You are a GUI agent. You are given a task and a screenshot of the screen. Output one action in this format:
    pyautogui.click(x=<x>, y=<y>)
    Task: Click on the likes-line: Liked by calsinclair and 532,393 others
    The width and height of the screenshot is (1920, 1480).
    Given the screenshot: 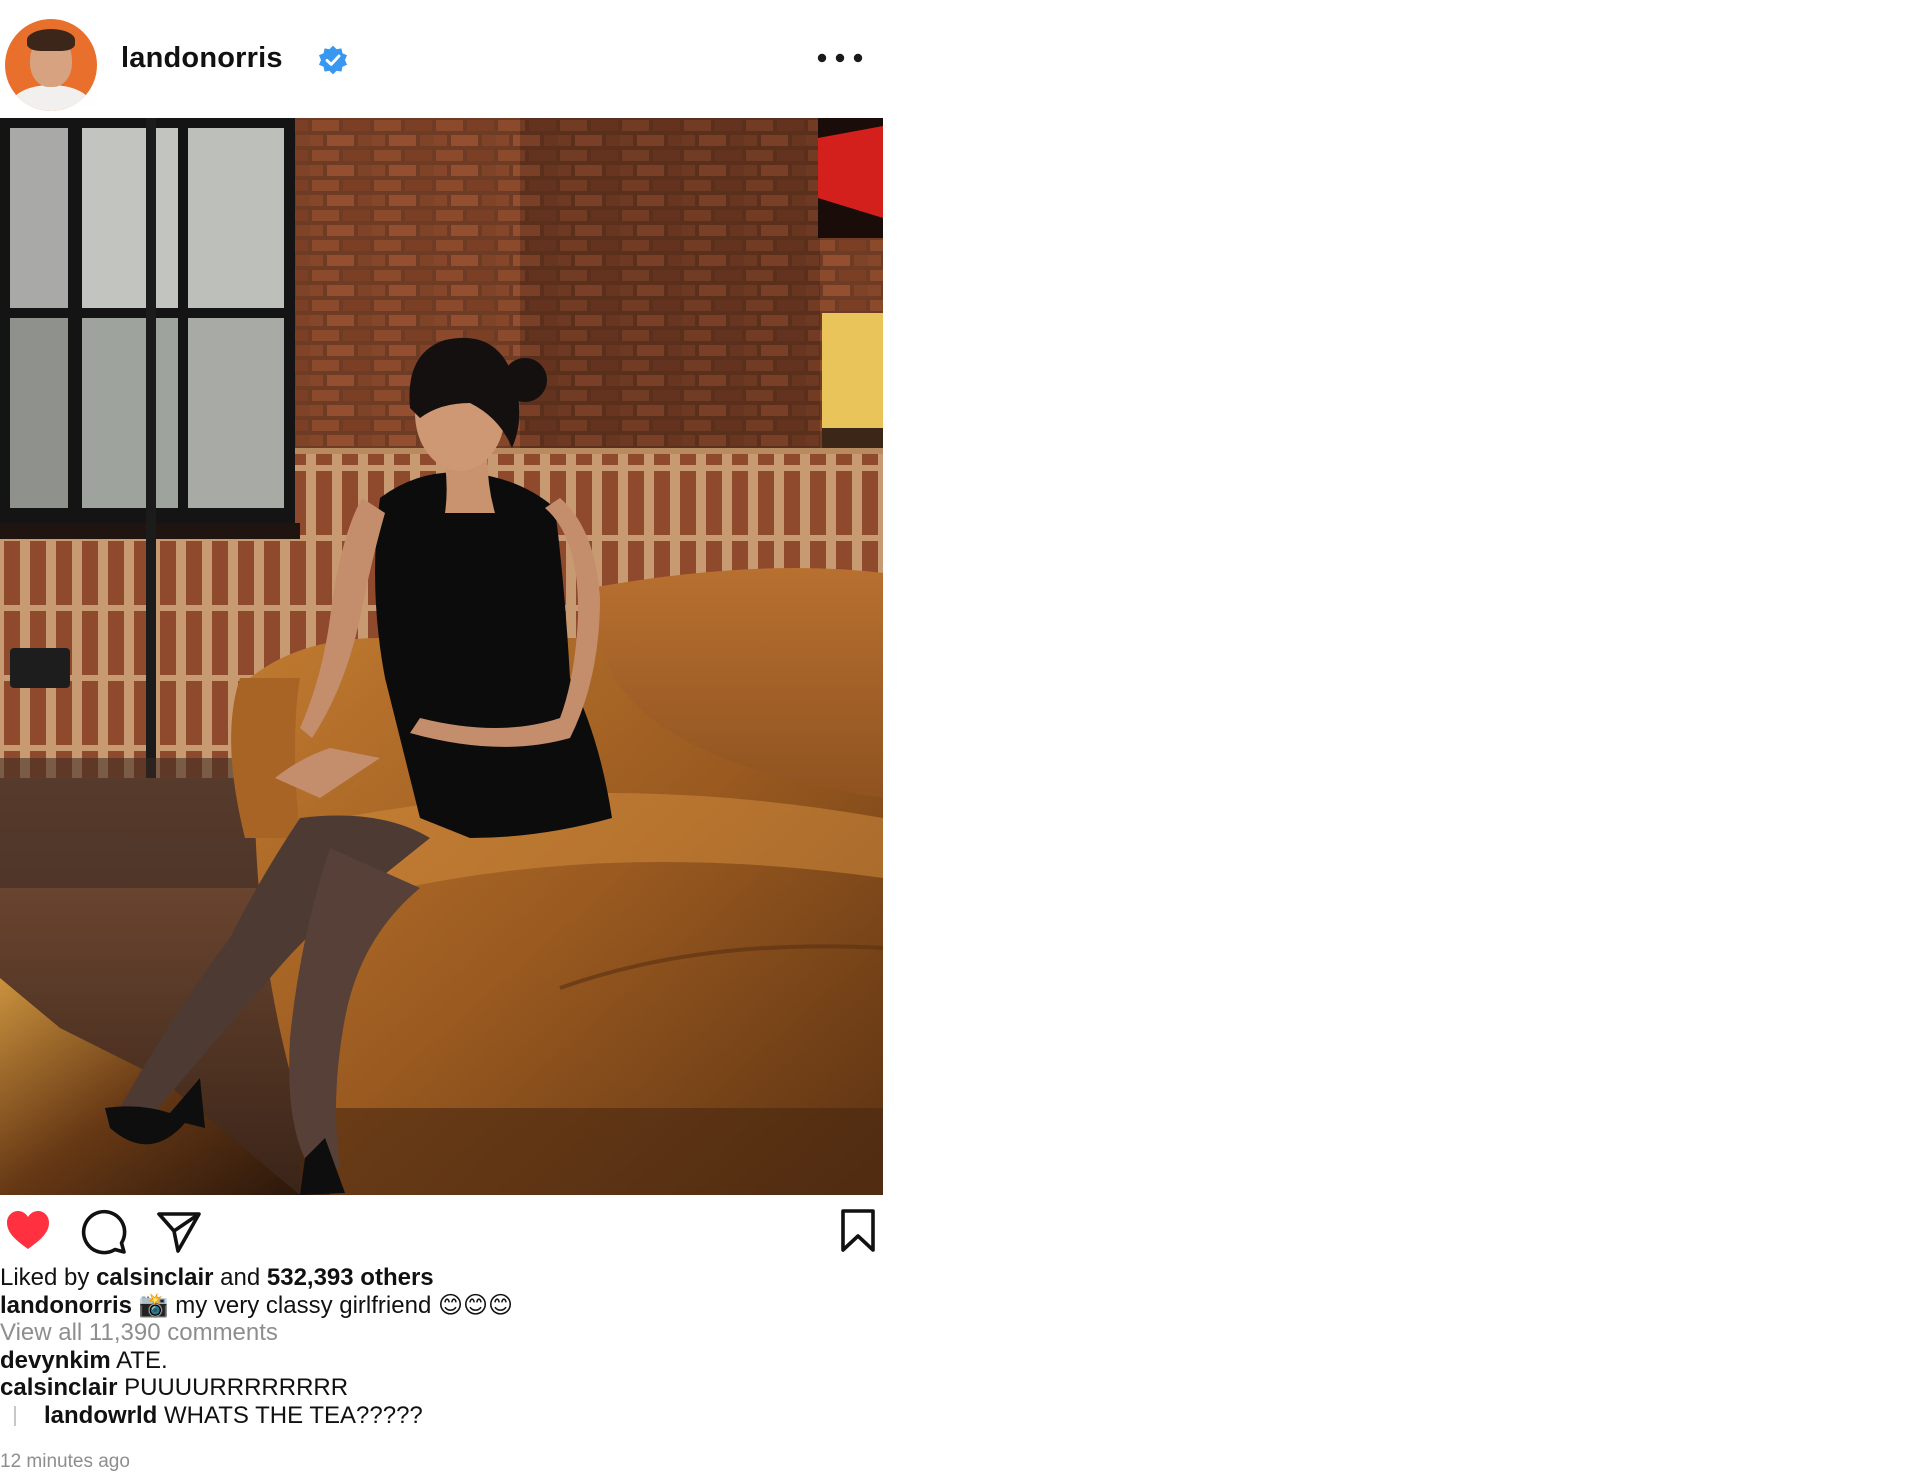 What is the action you would take?
    pyautogui.click(x=441, y=1278)
    